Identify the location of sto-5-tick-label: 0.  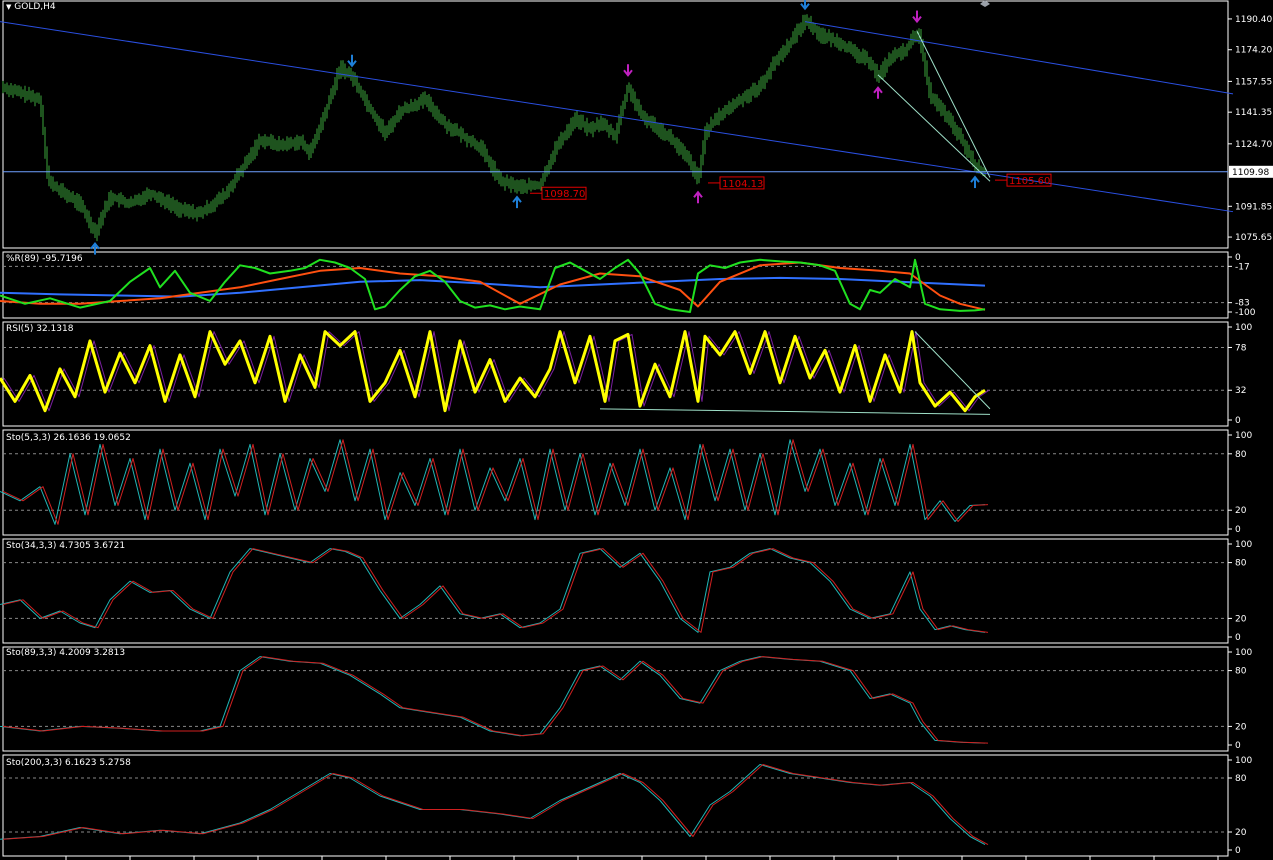
(1238, 746).